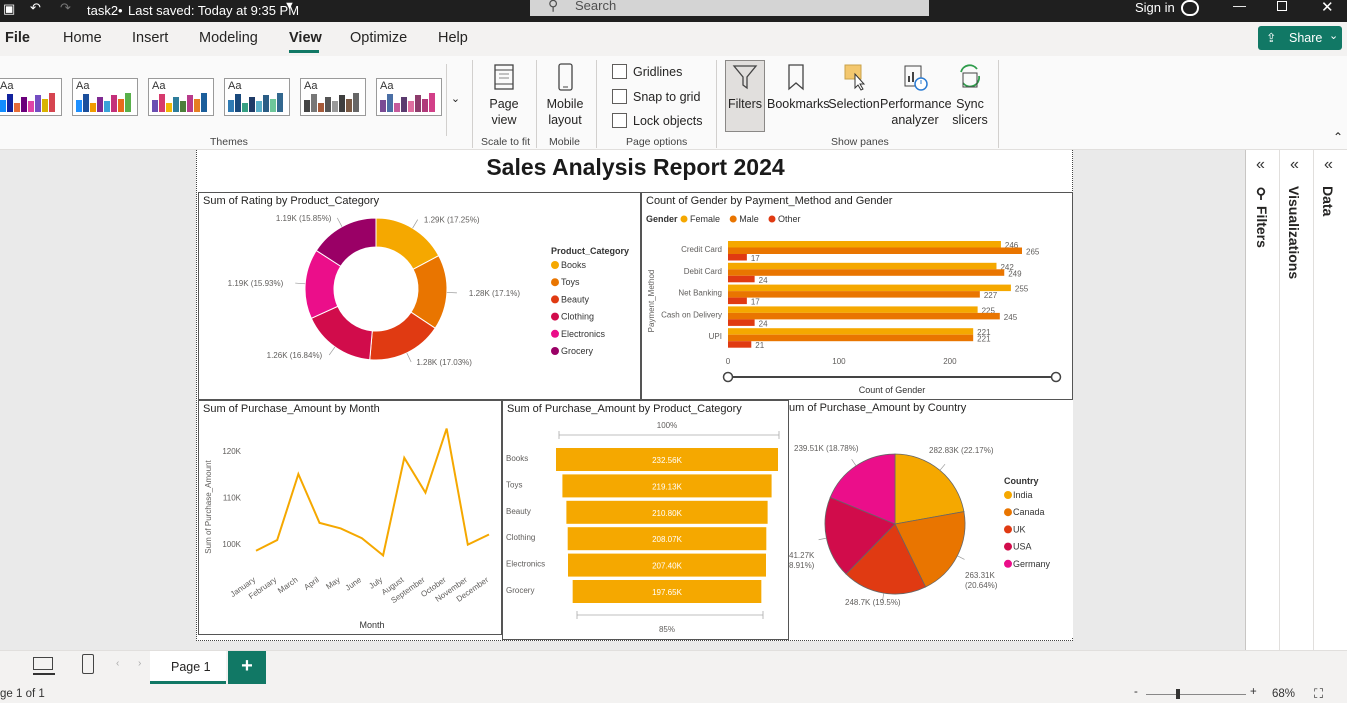 The height and width of the screenshot is (703, 1347). Describe the element at coordinates (1330, 400) in the screenshot. I see `data-pane-collapsed: « Data` at that location.